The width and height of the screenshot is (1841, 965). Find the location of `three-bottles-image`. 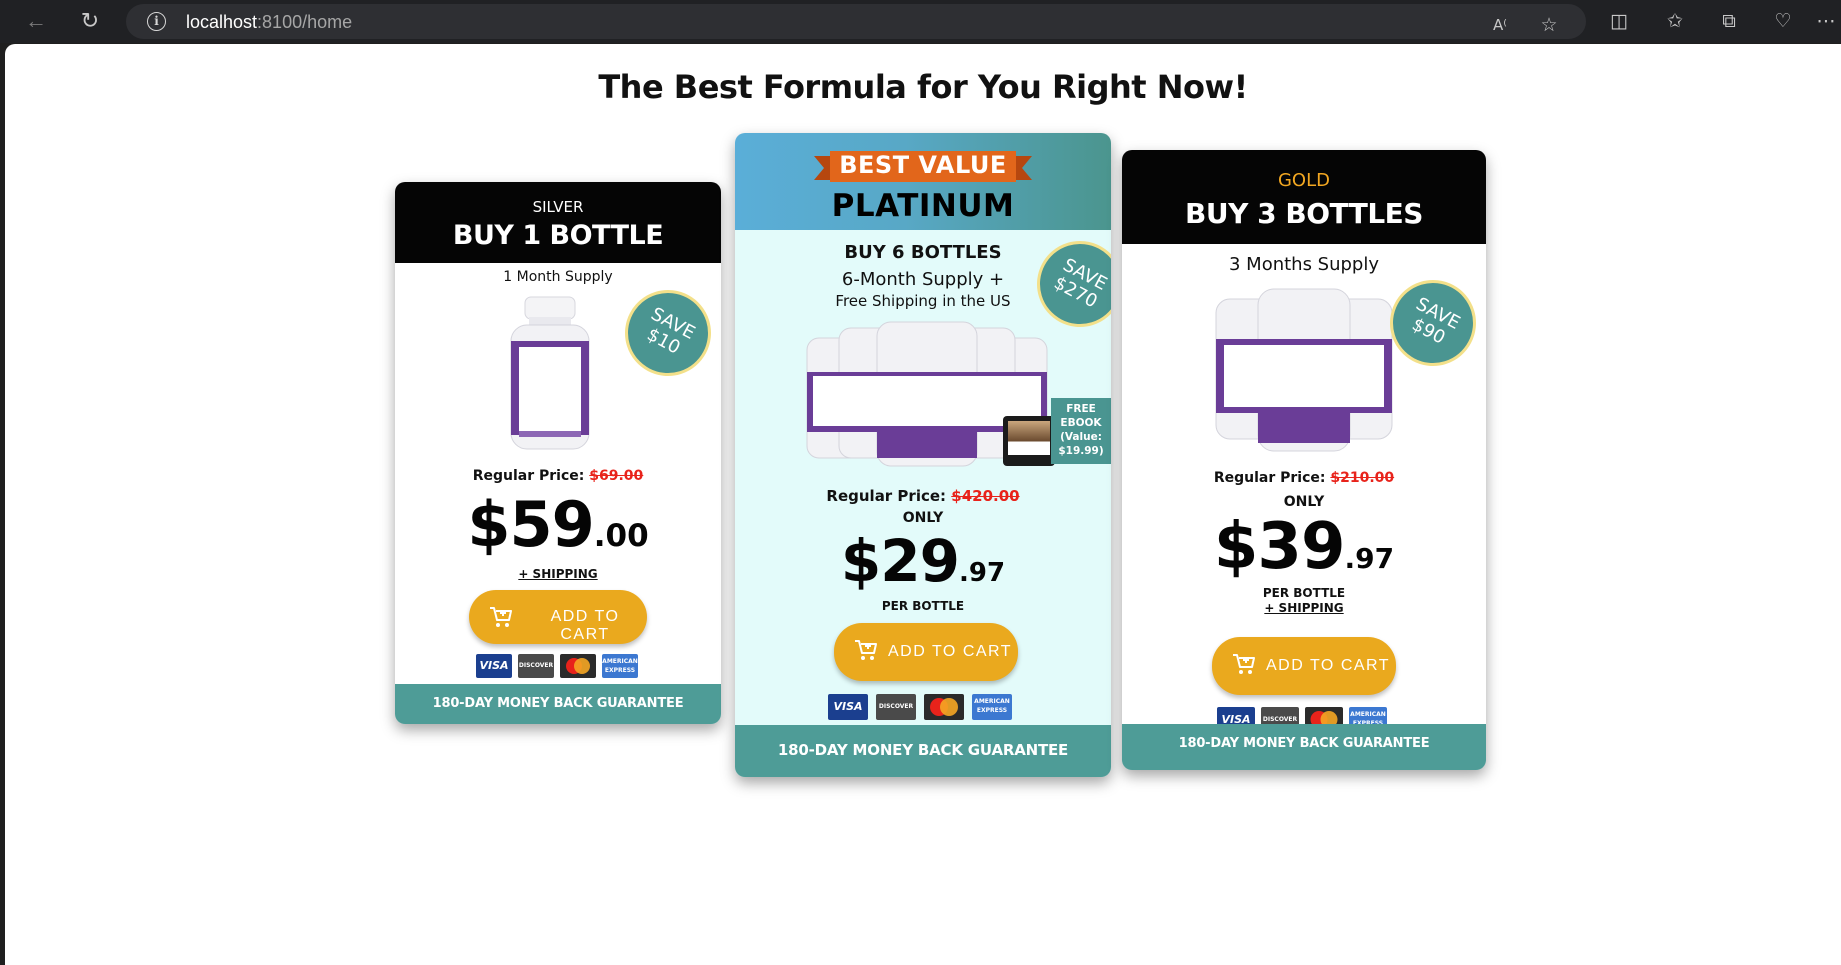

three-bottles-image is located at coordinates (1304, 370).